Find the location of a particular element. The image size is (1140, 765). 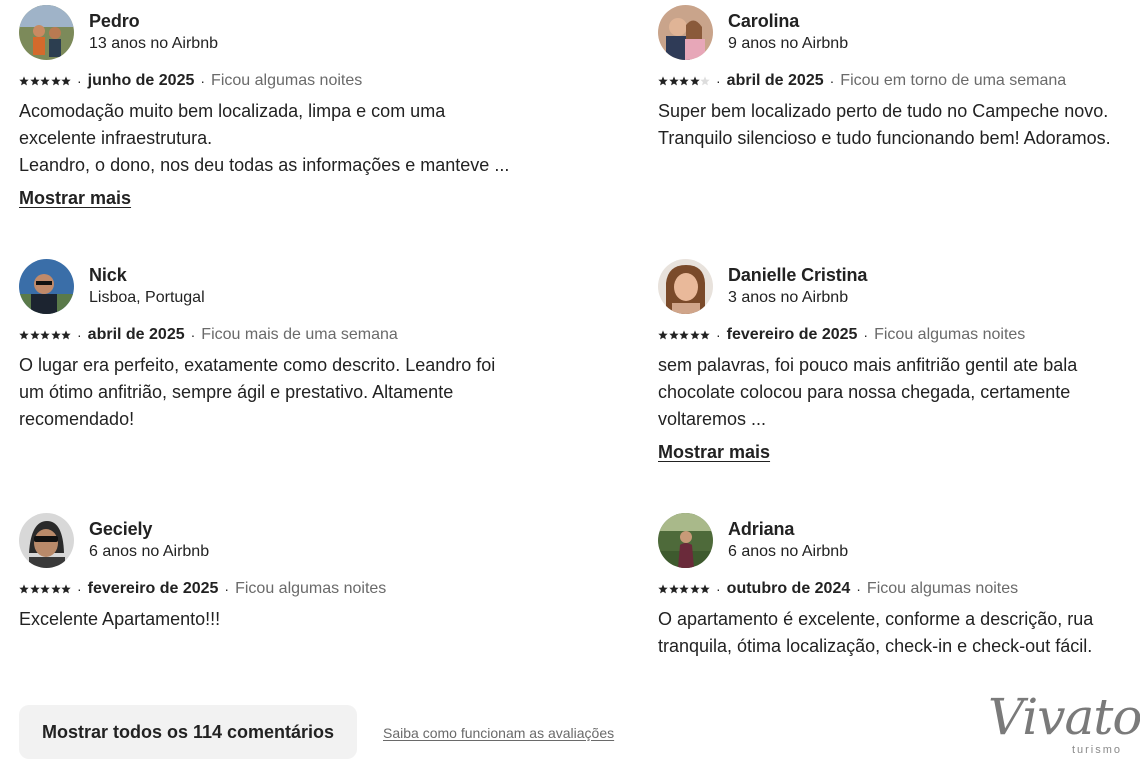

brand-watermark: Vivato turismo is located at coordinates (1064, 721).